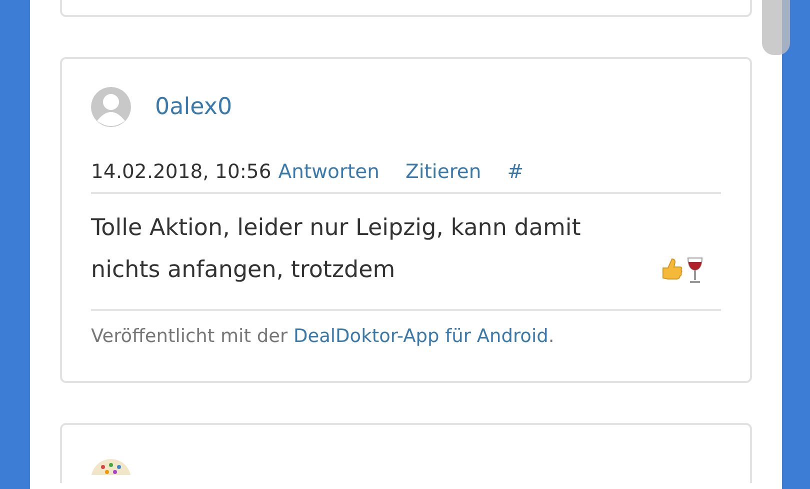 The width and height of the screenshot is (810, 489). I want to click on comment-text: Tolle Aktion, leider nur Leipzig, kann damit nichts anfangen, trotzdem, so click(336, 249).